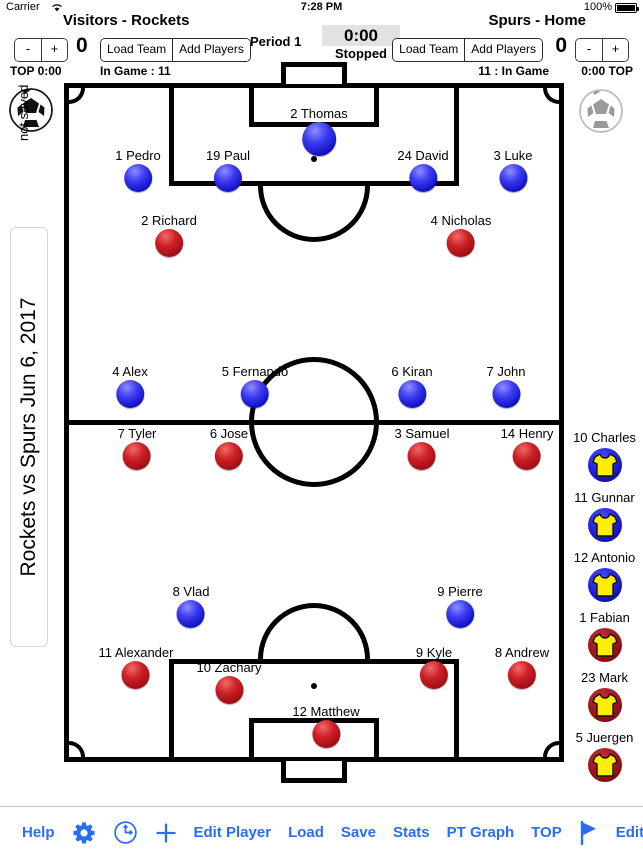 The height and width of the screenshot is (858, 643). I want to click on field-player: 8 Andrew, so click(522, 667).